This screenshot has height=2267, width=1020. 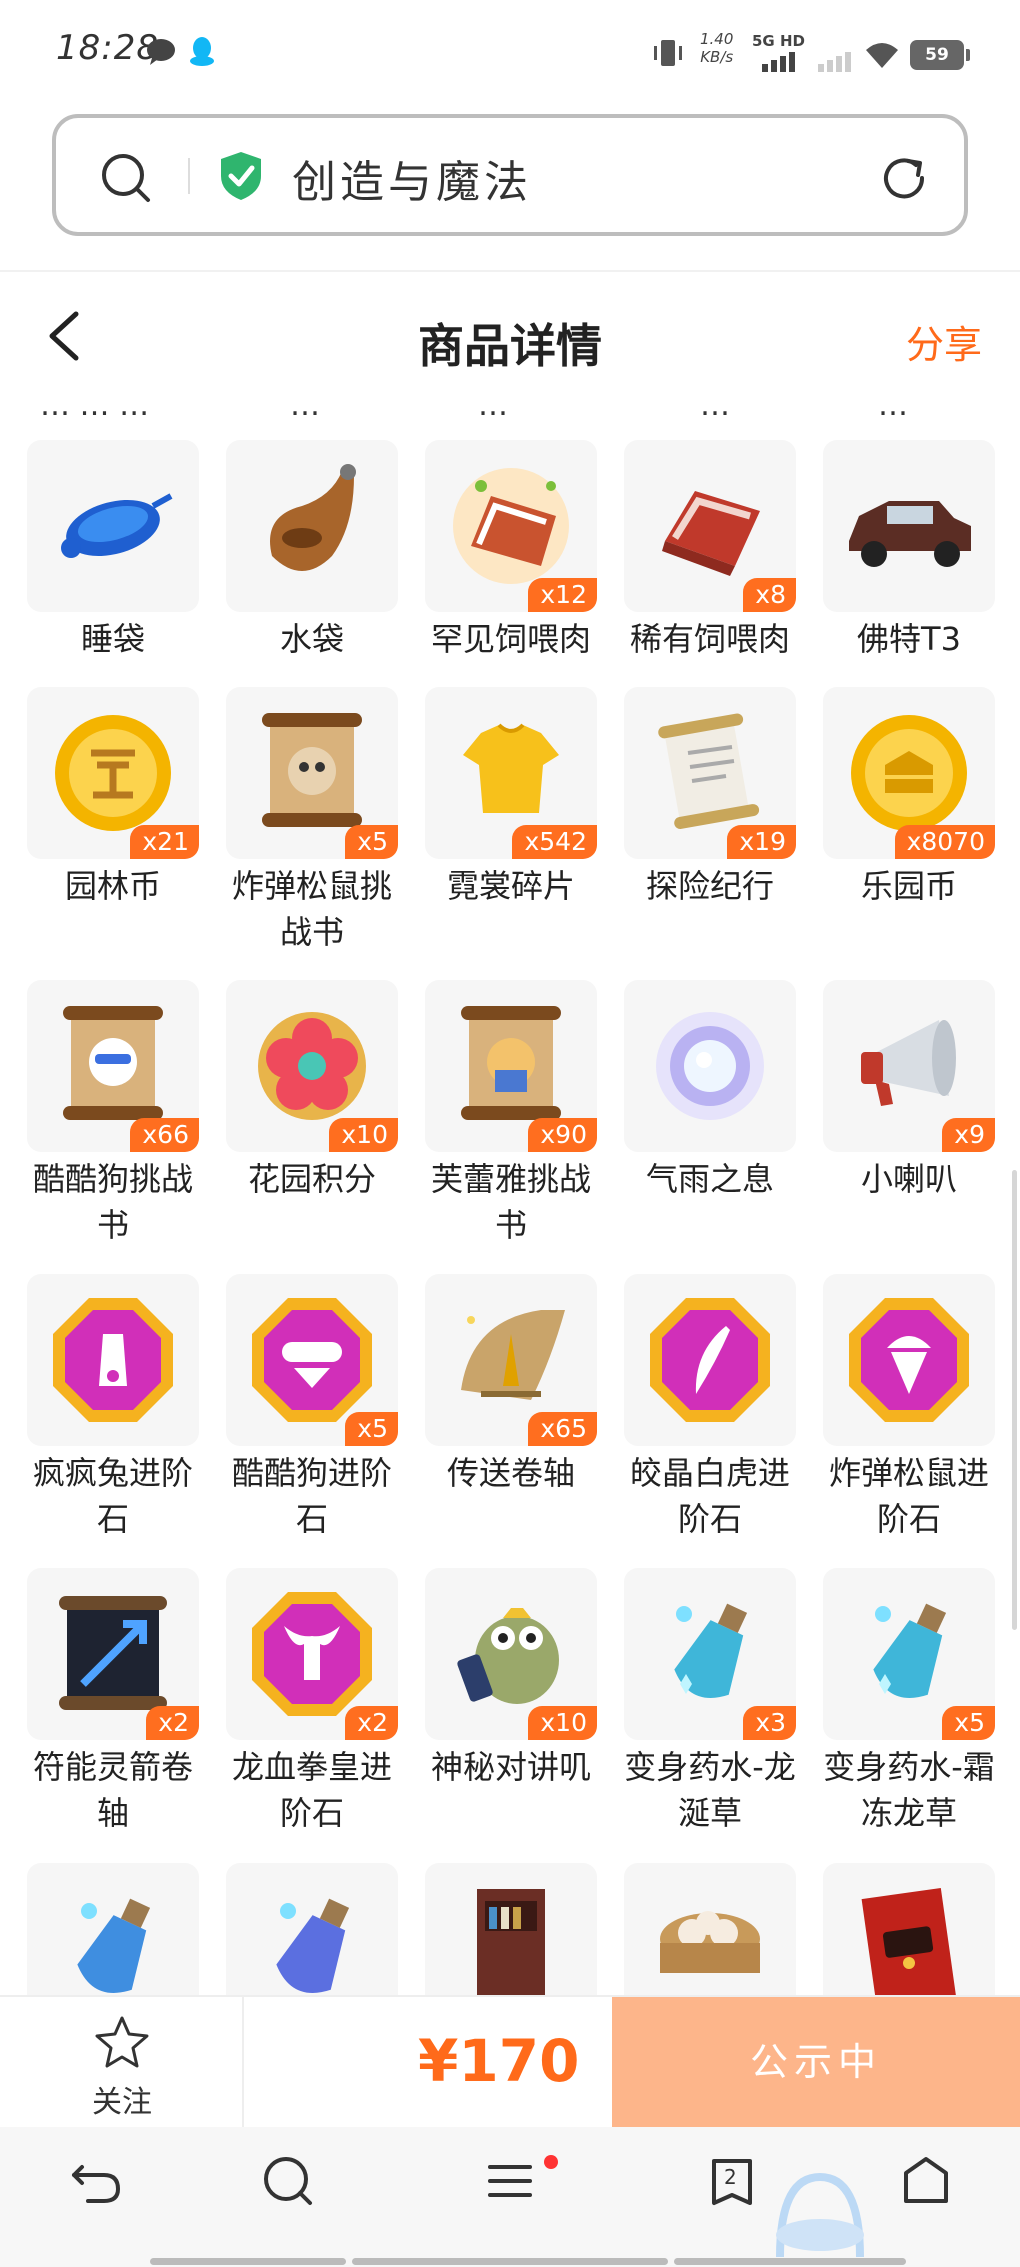 I want to click on scrollbar, so click(x=1014, y=1400).